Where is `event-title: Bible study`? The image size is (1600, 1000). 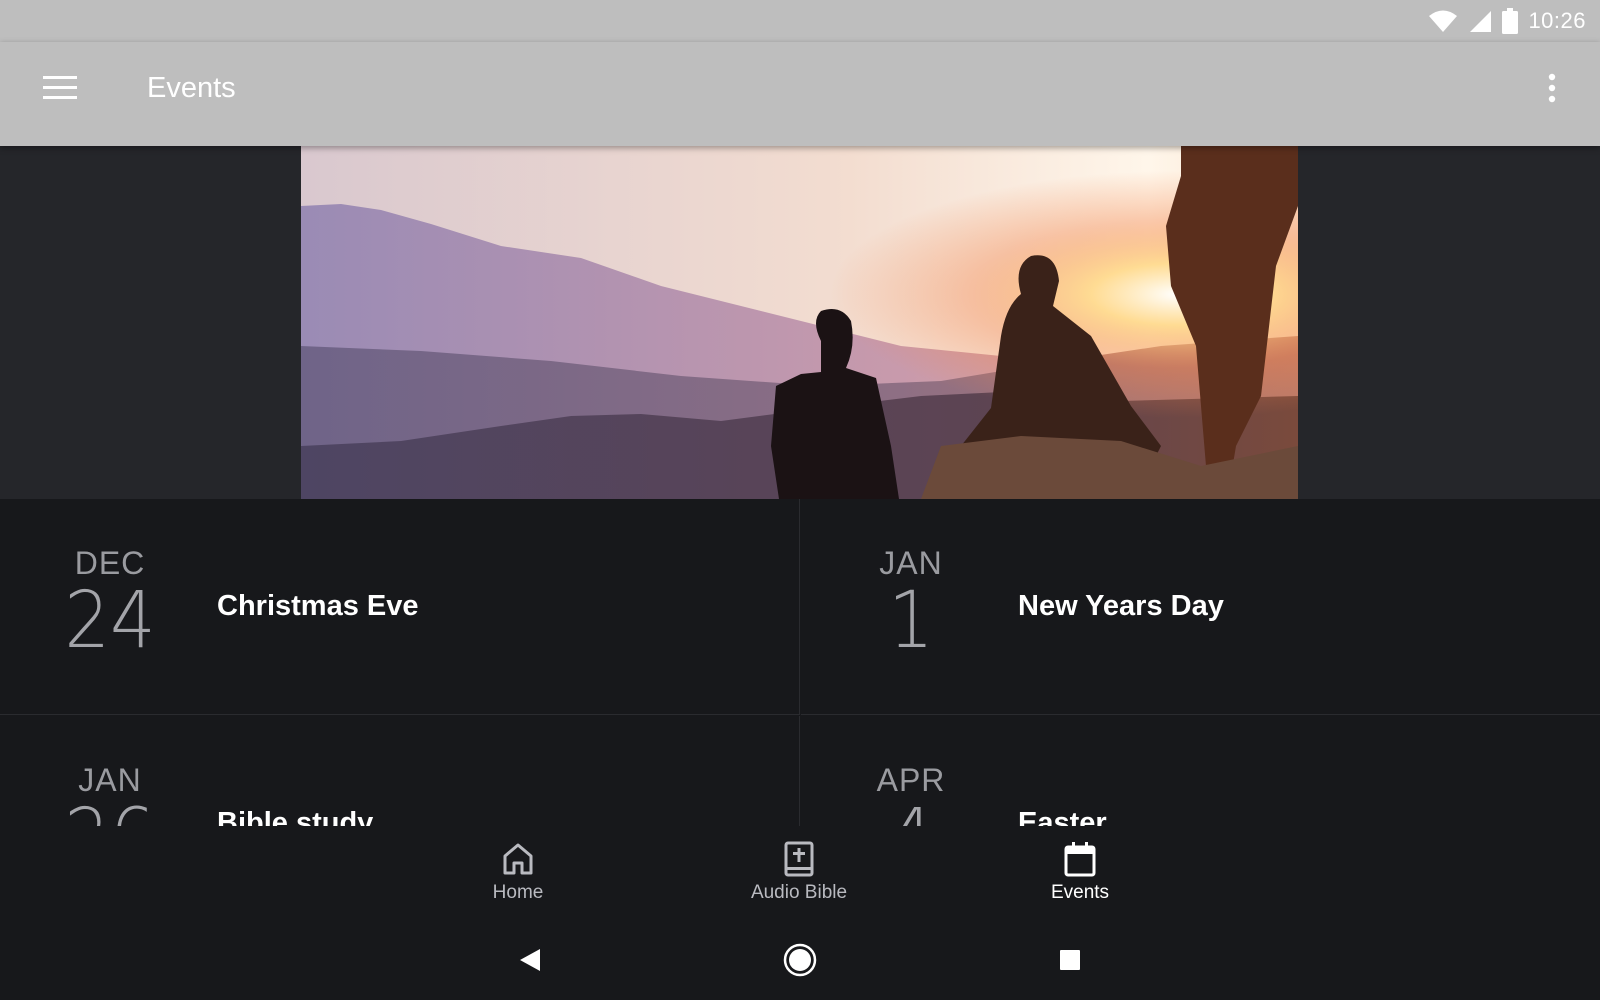 event-title: Bible study is located at coordinates (295, 816).